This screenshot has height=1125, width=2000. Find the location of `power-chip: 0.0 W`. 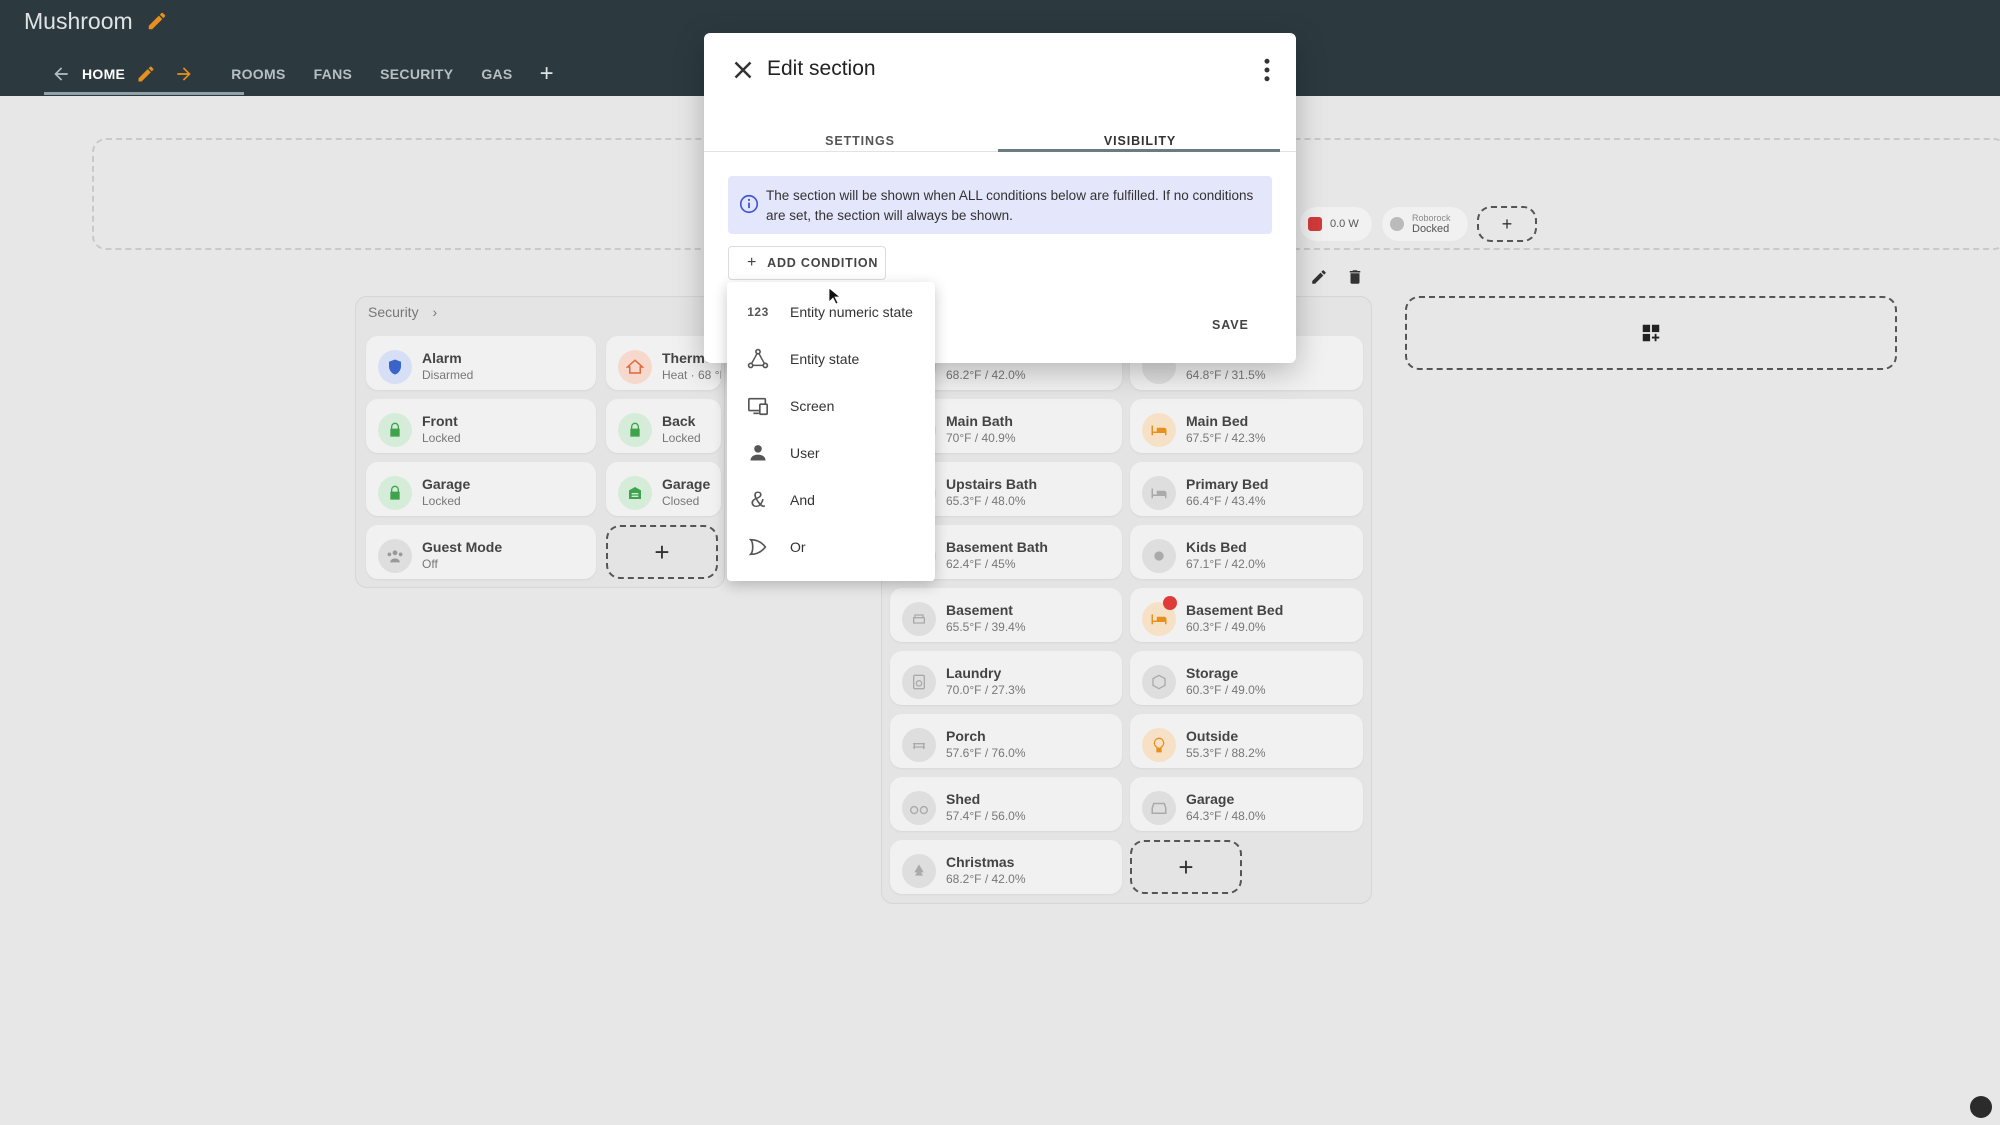

power-chip: 0.0 W is located at coordinates (1336, 224).